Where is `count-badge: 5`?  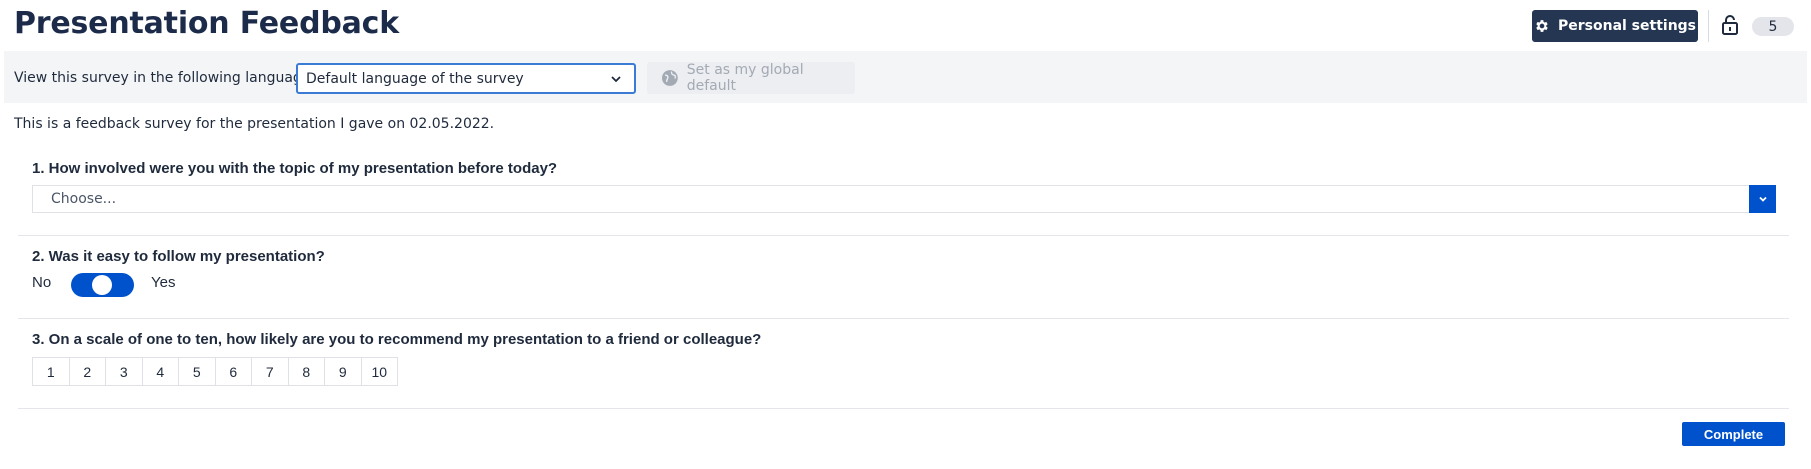 count-badge: 5 is located at coordinates (1773, 26).